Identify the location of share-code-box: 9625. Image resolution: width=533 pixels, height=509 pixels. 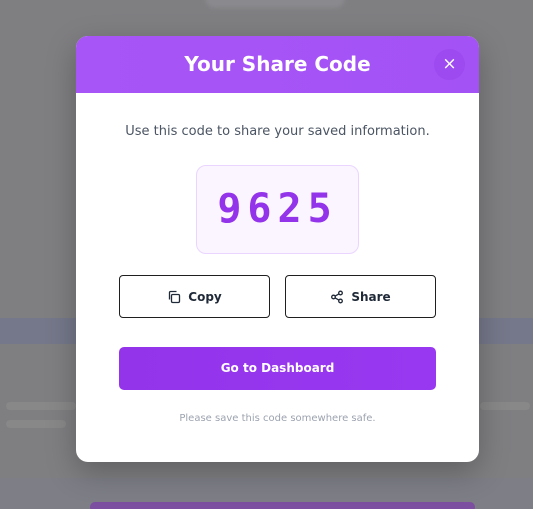
(277, 209).